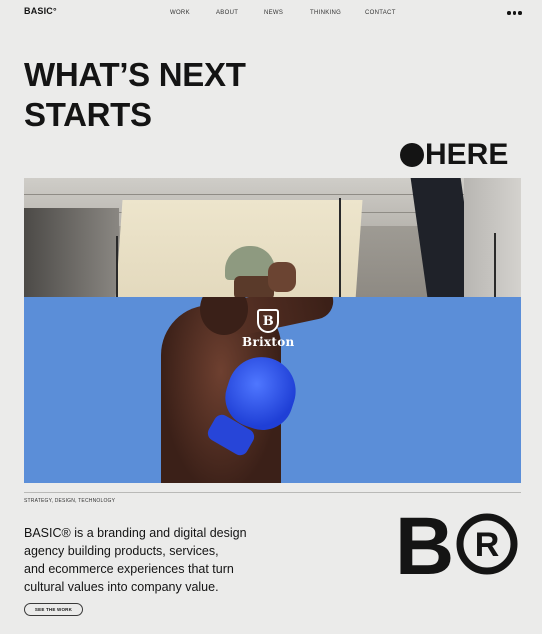 The width and height of the screenshot is (542, 634). I want to click on intro-line-1: BASIC® is a branding and digital design, so click(135, 533).